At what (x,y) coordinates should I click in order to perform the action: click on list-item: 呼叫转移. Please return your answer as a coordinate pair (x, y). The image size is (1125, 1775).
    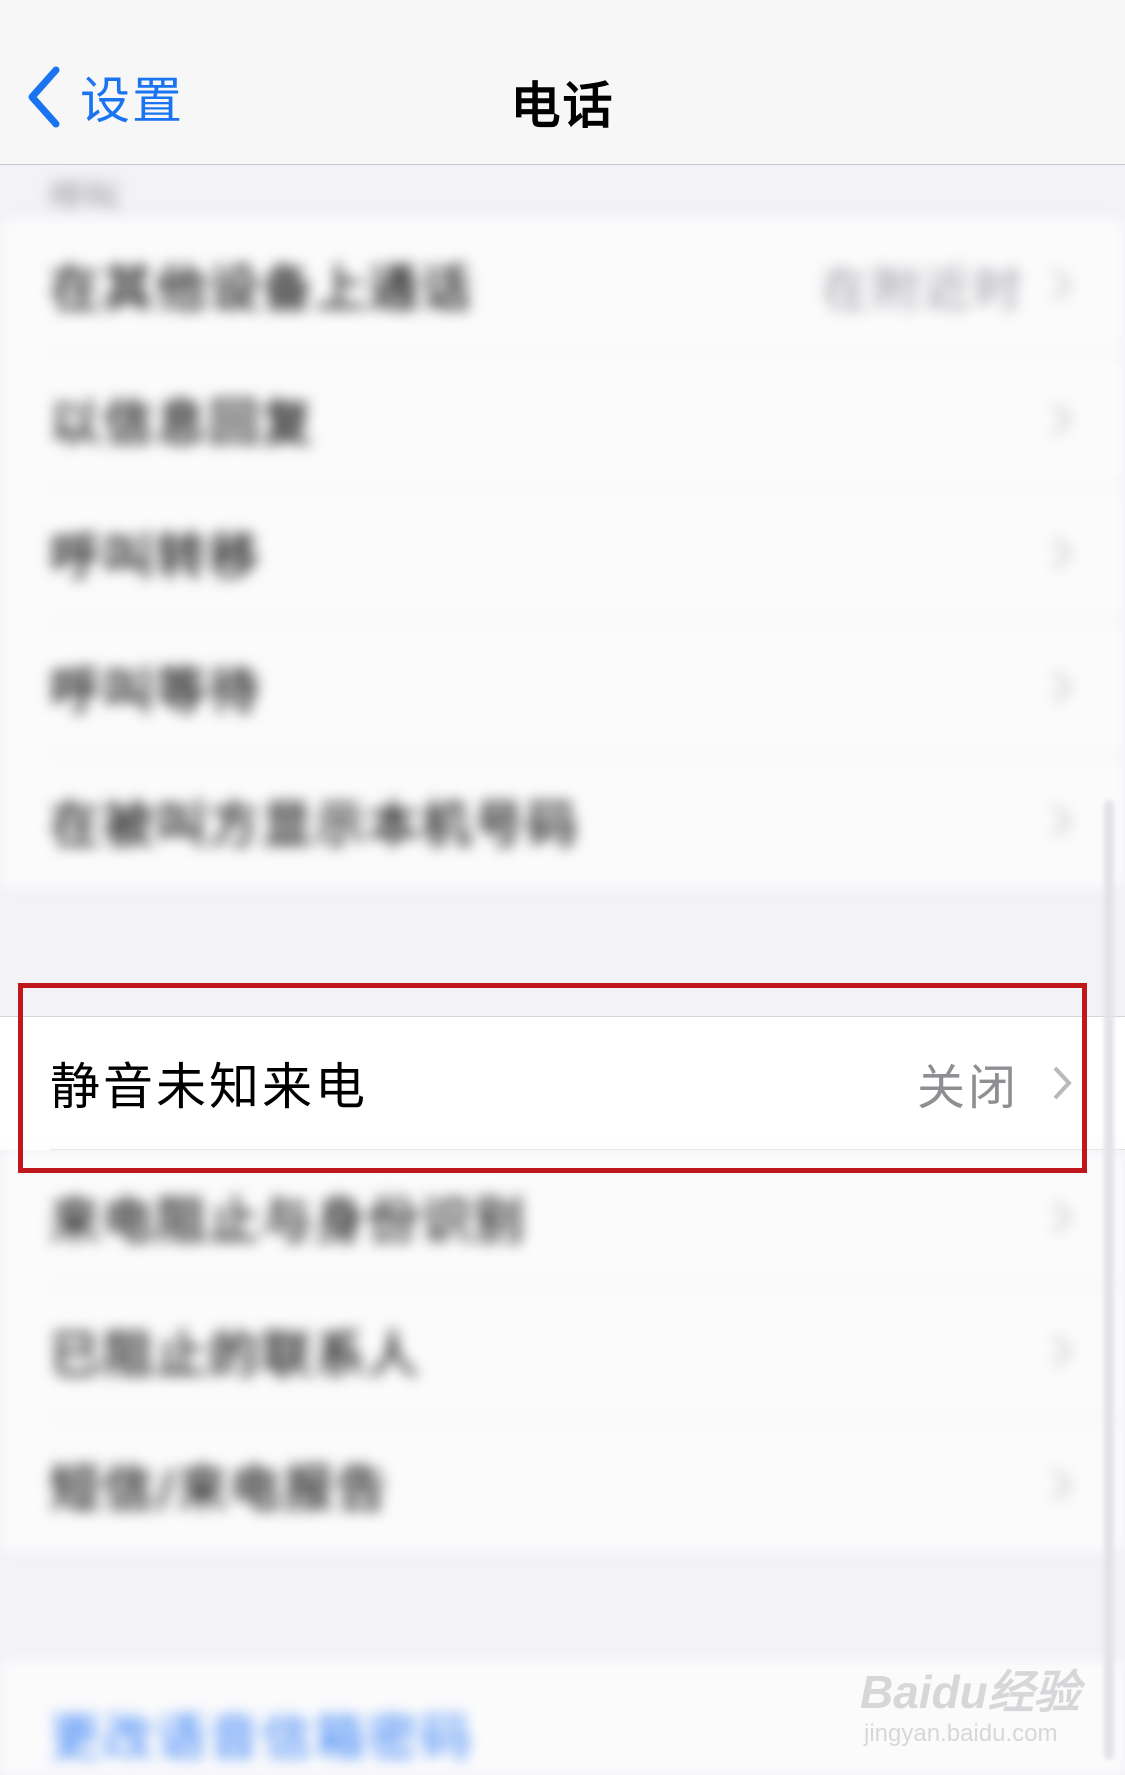
    Looking at the image, I should click on (562, 553).